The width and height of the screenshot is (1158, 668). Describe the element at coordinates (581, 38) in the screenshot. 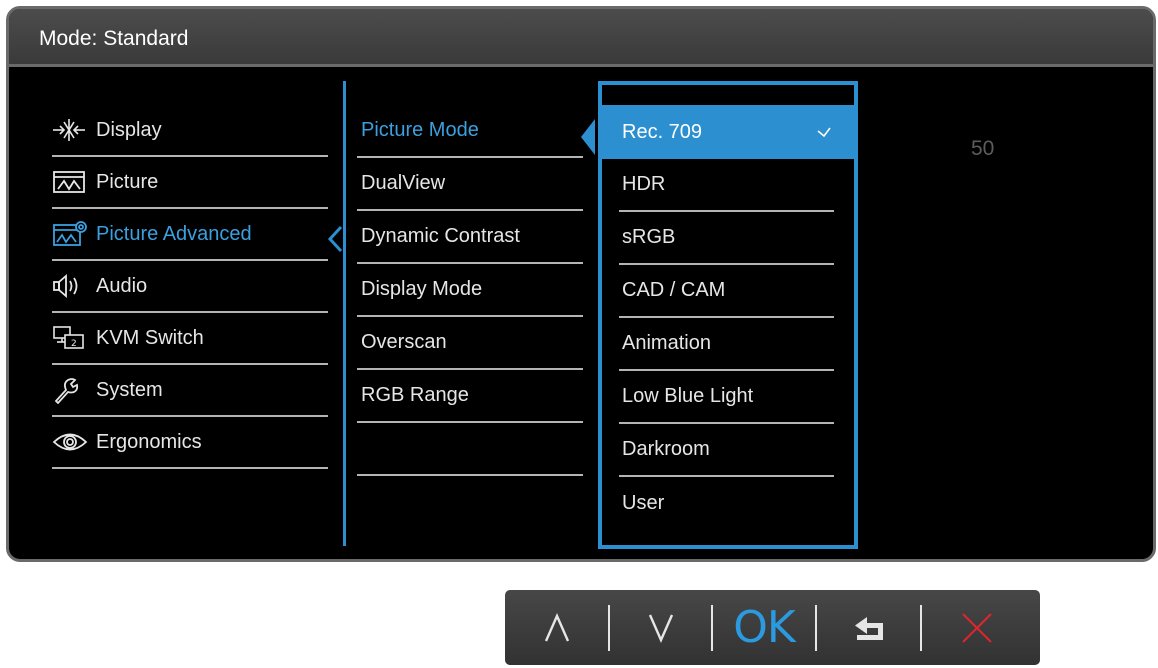

I see `osd-header: Mode: Standard` at that location.